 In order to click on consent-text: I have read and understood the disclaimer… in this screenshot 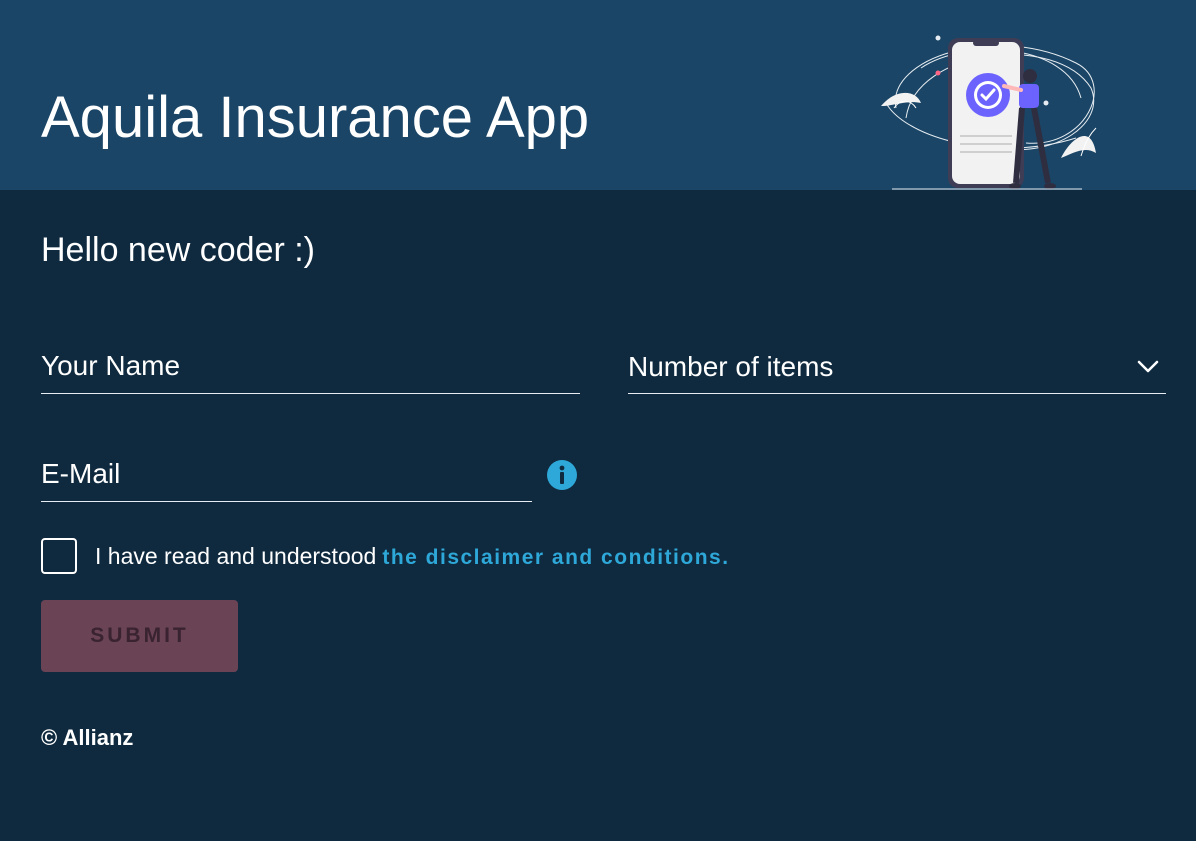, I will do `click(412, 557)`.